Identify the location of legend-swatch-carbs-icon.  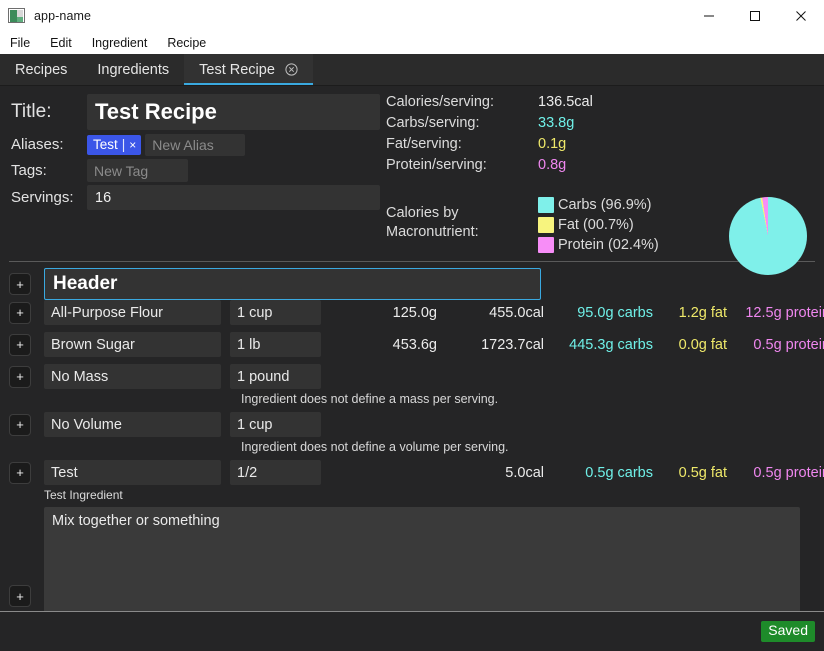
(546, 205).